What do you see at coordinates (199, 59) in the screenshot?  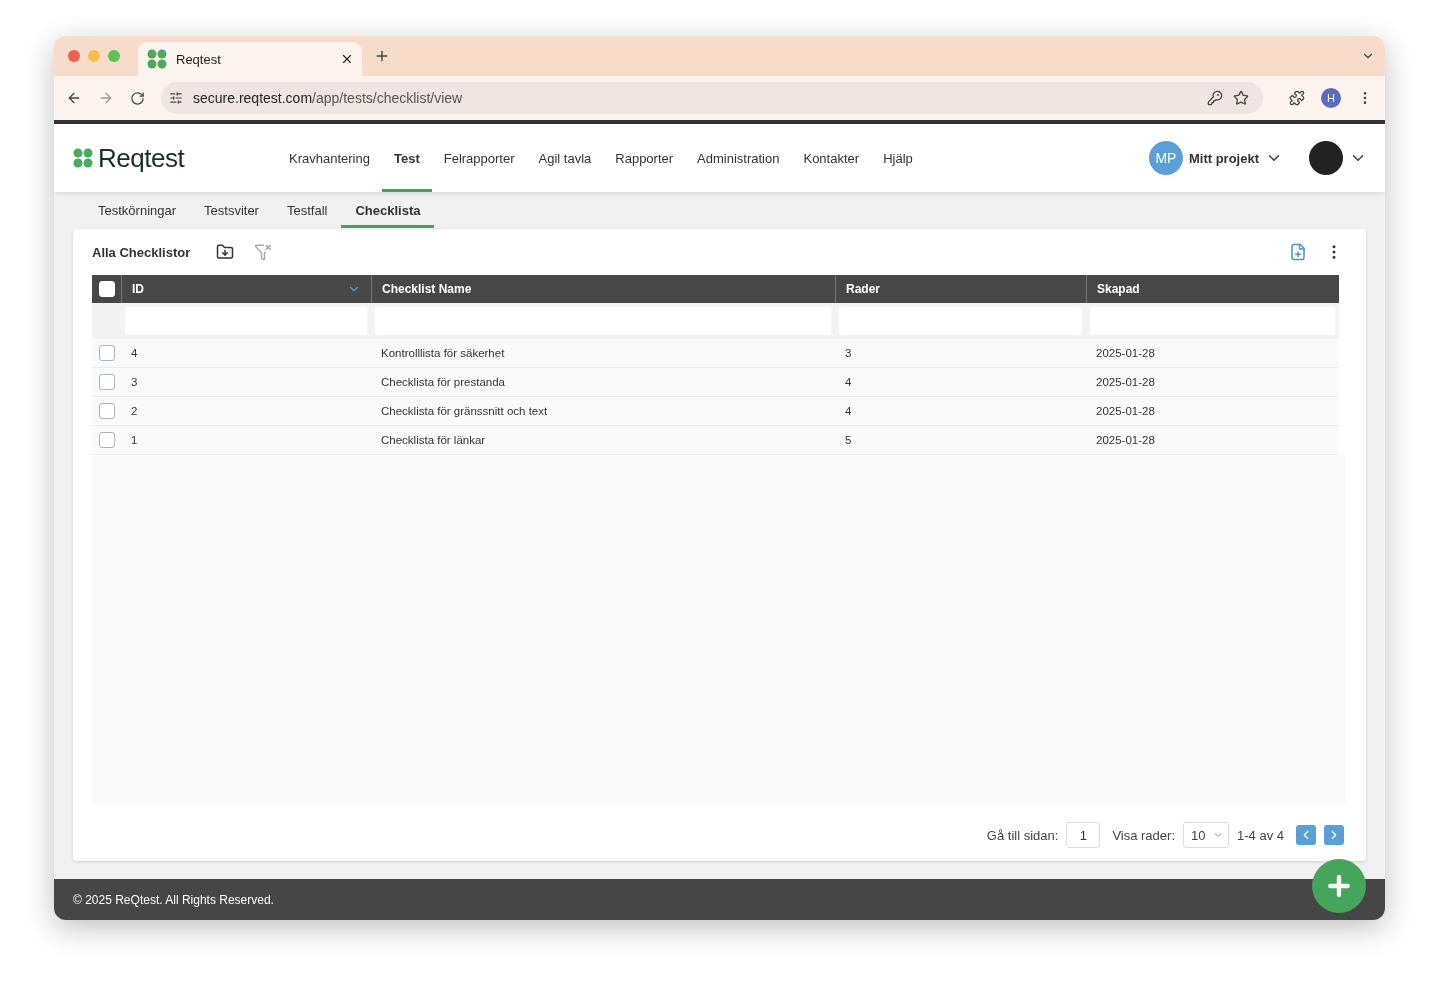 I see `tab-title: Reqtest` at bounding box center [199, 59].